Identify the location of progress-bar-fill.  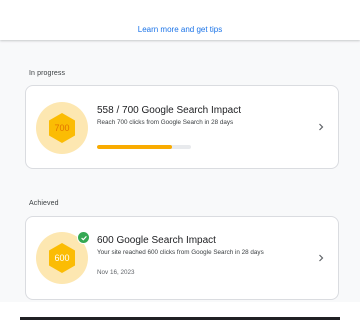
(134, 147).